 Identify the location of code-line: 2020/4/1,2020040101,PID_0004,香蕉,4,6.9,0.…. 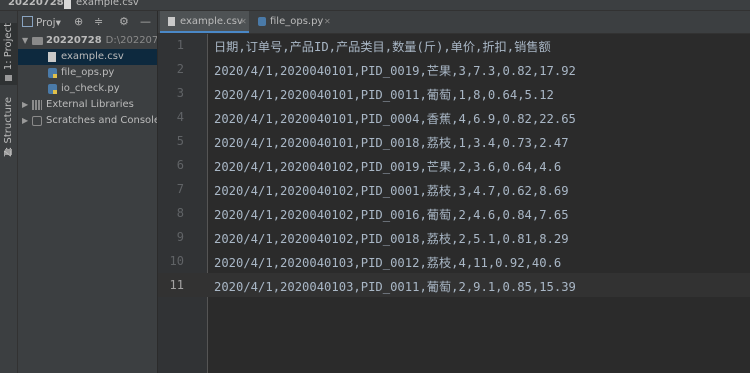
(395, 118).